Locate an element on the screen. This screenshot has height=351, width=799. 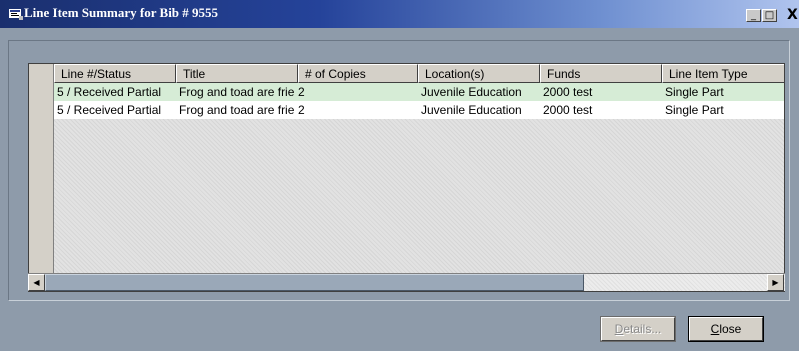
minimize-icon: _ is located at coordinates (753, 15).